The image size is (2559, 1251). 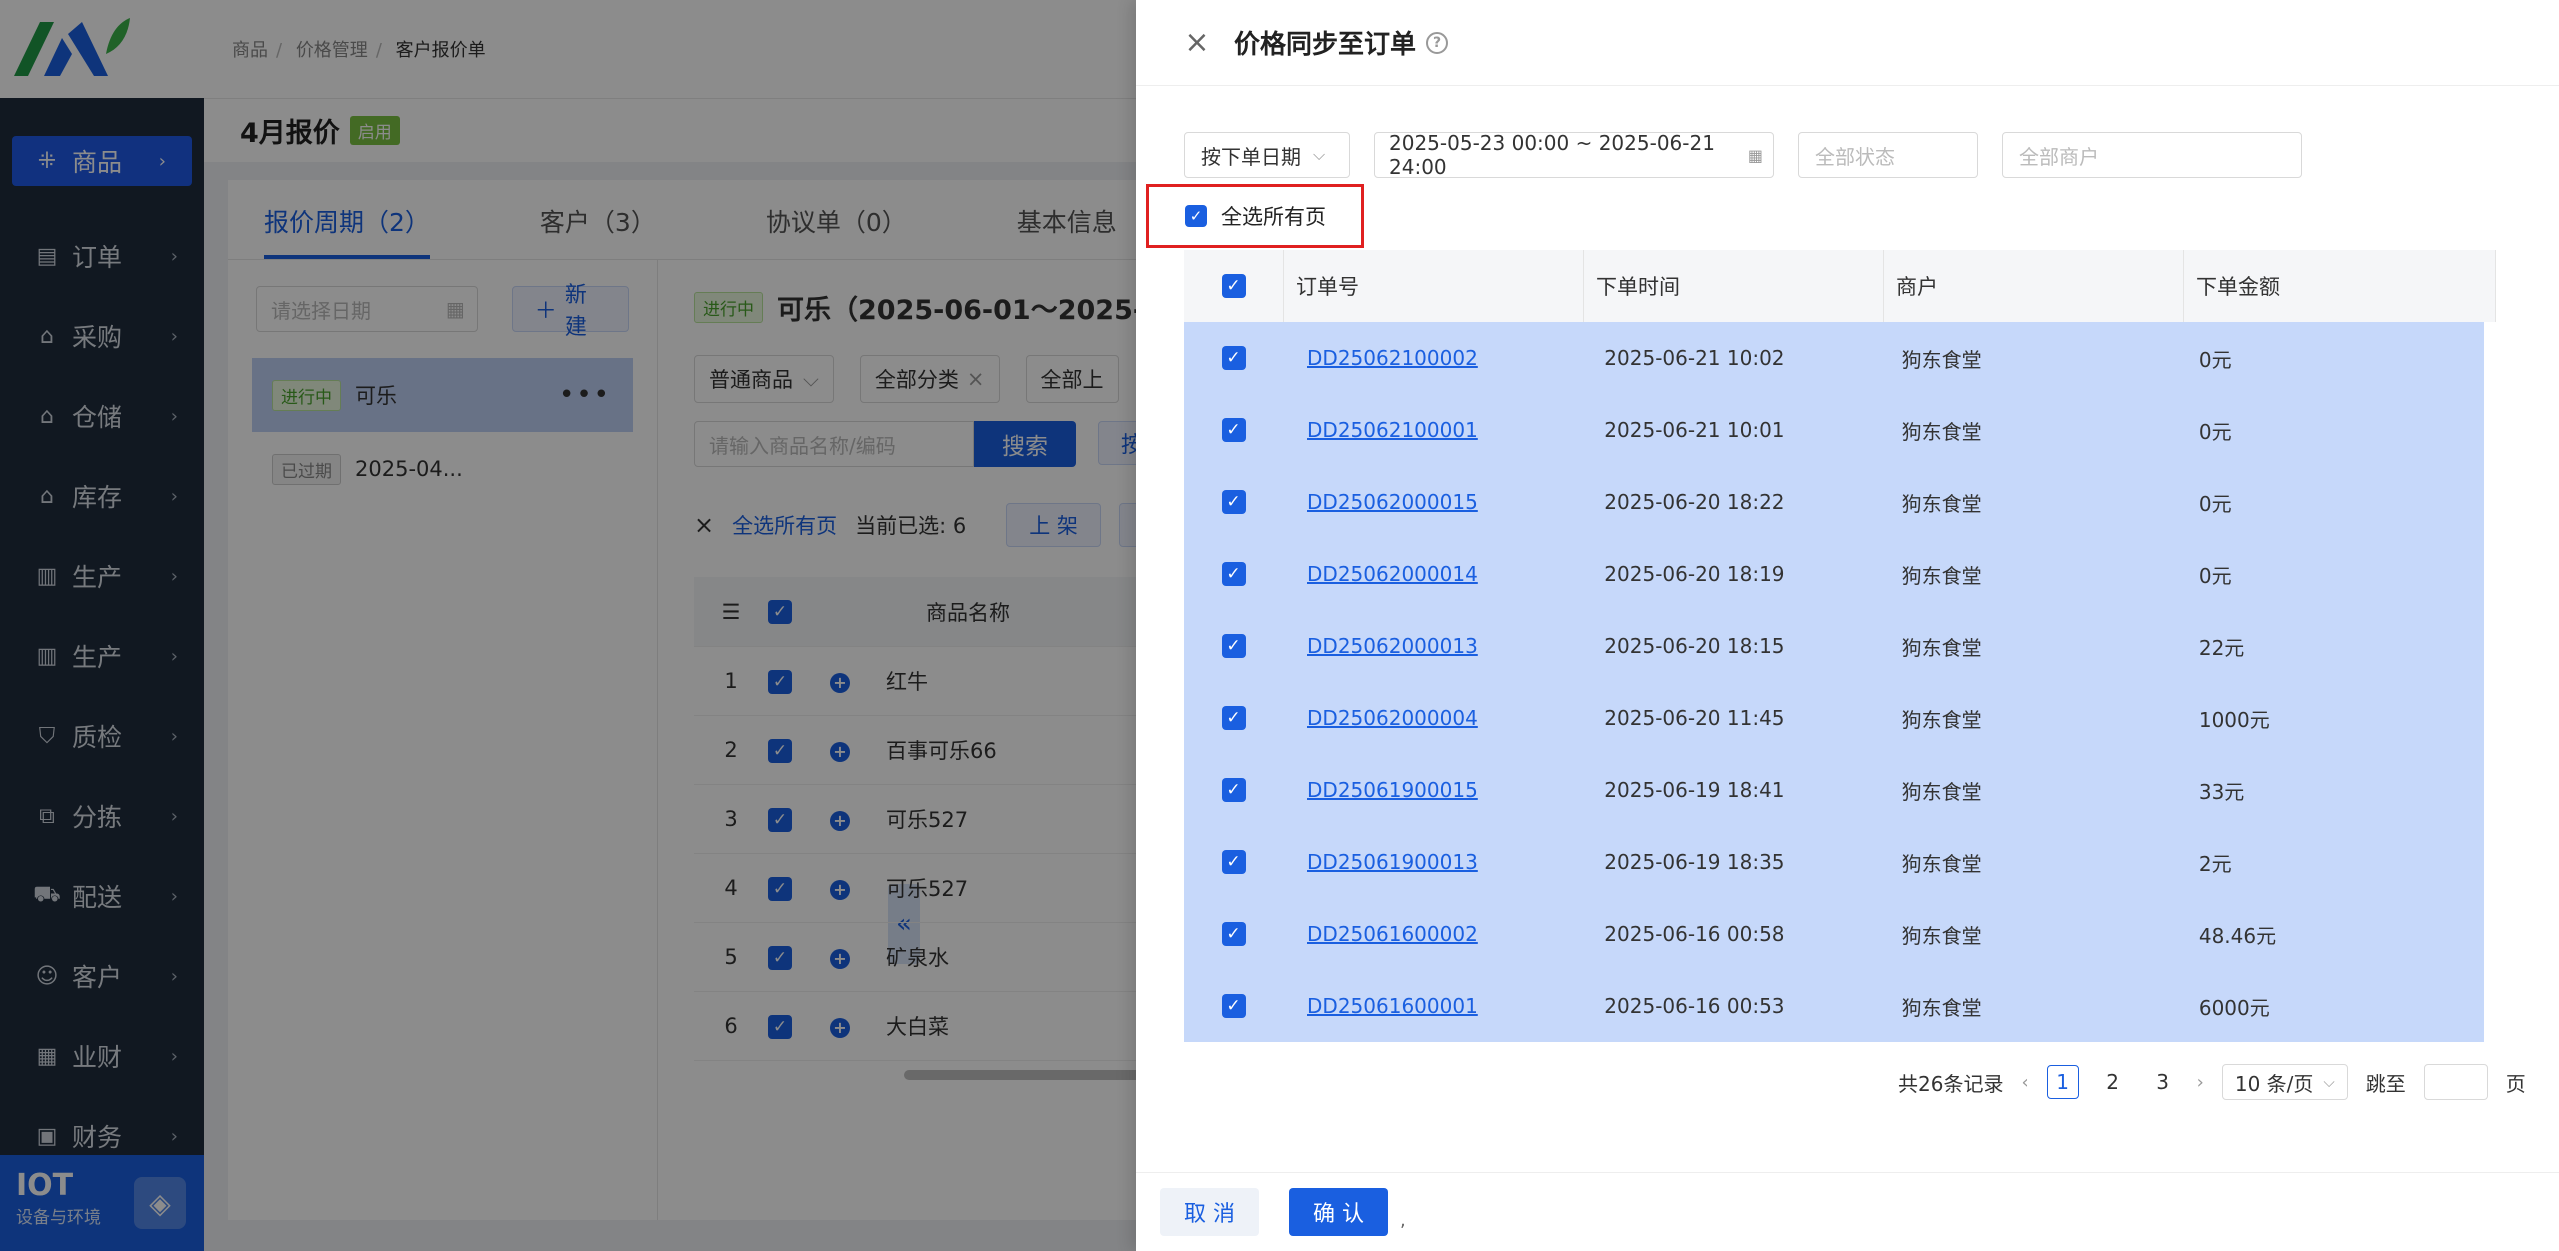 I want to click on pagination: 共26条记录 ‹ 1 2 3 › 10 条/页 ⌵ 跳至 页, so click(x=2212, y=1082).